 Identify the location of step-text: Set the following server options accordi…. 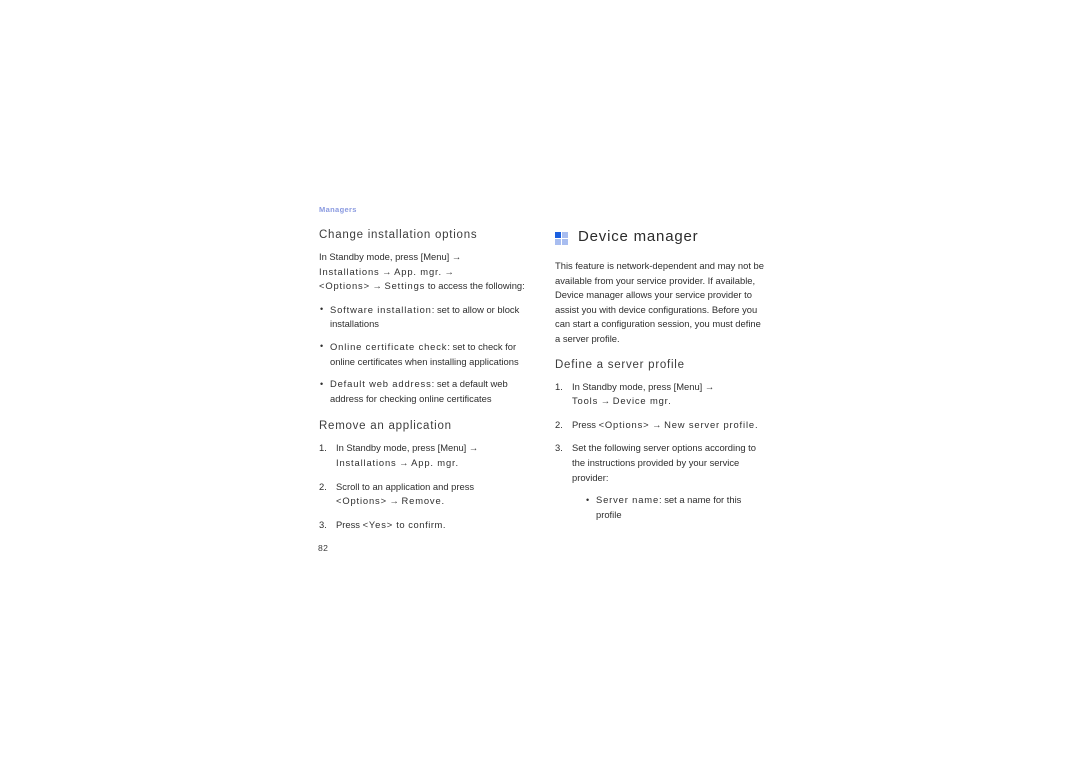
(664, 462).